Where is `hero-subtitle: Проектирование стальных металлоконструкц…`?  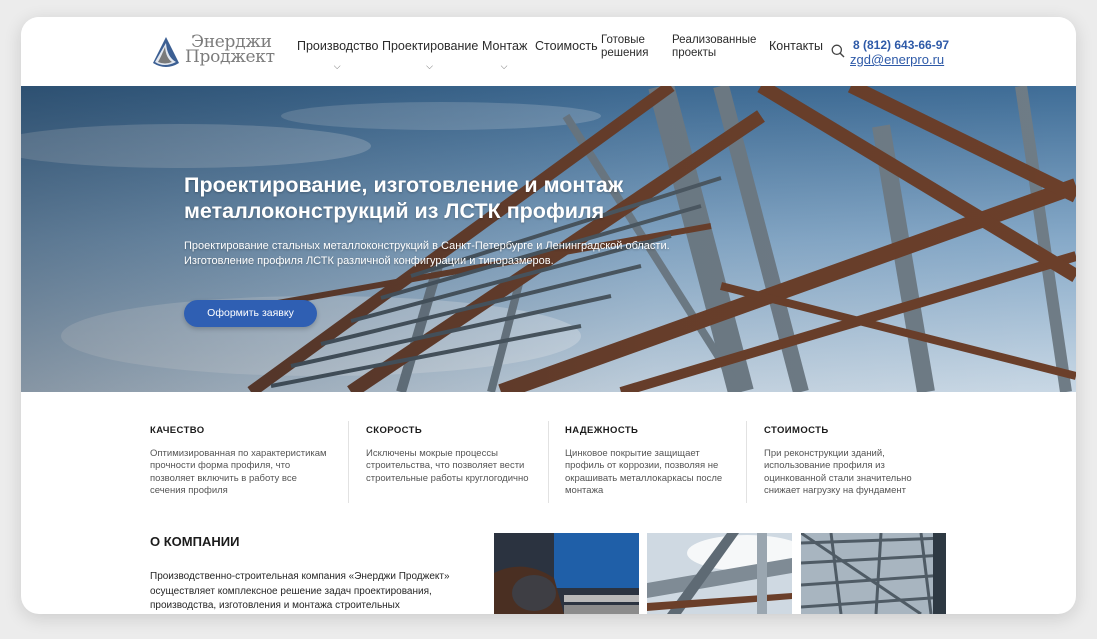 hero-subtitle: Проектирование стальных металлоконструкц… is located at coordinates (484, 253).